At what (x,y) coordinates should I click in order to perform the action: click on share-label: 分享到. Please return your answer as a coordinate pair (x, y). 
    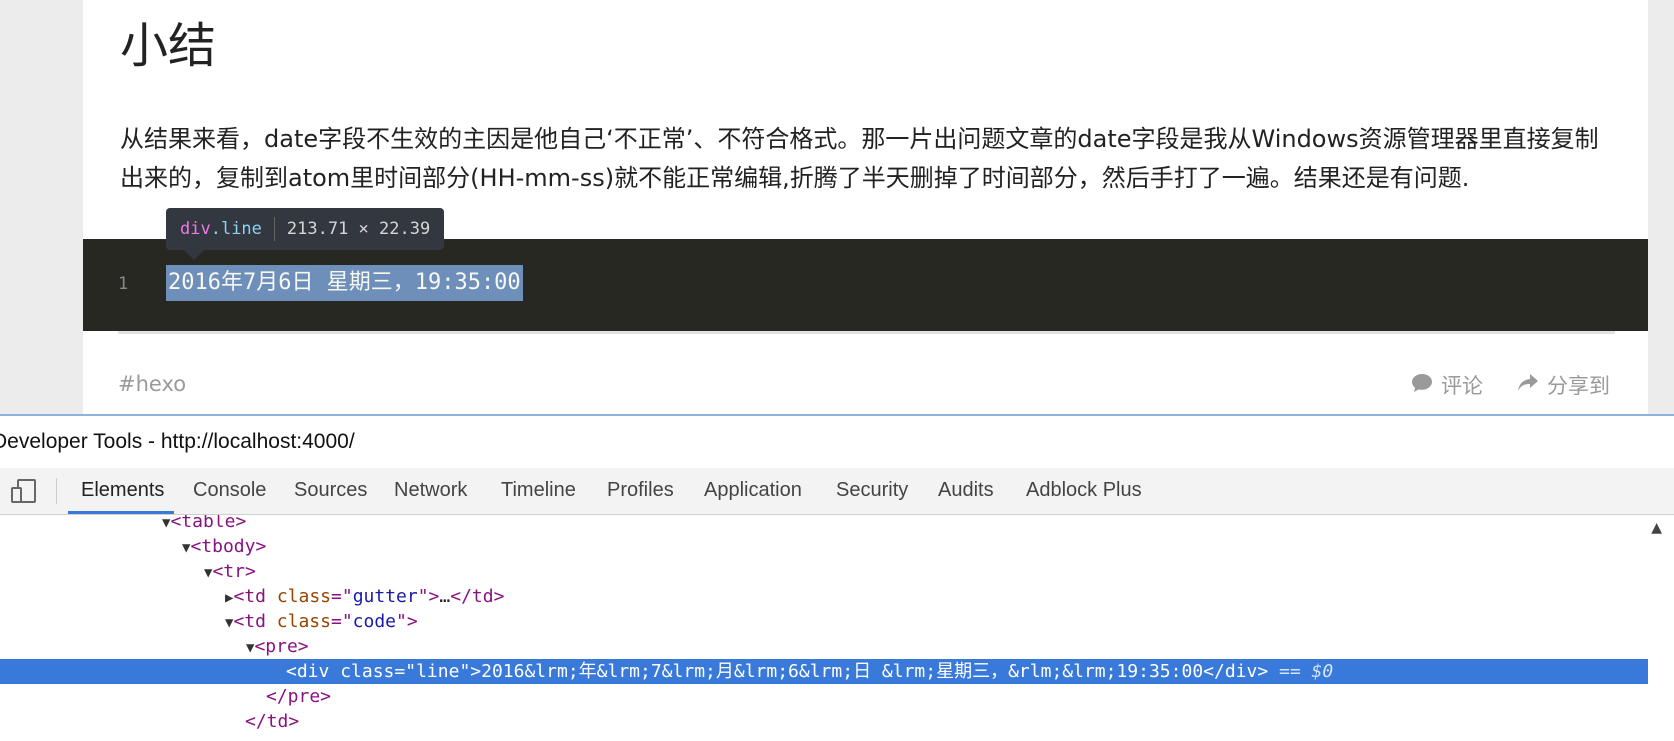
    Looking at the image, I should click on (1578, 386).